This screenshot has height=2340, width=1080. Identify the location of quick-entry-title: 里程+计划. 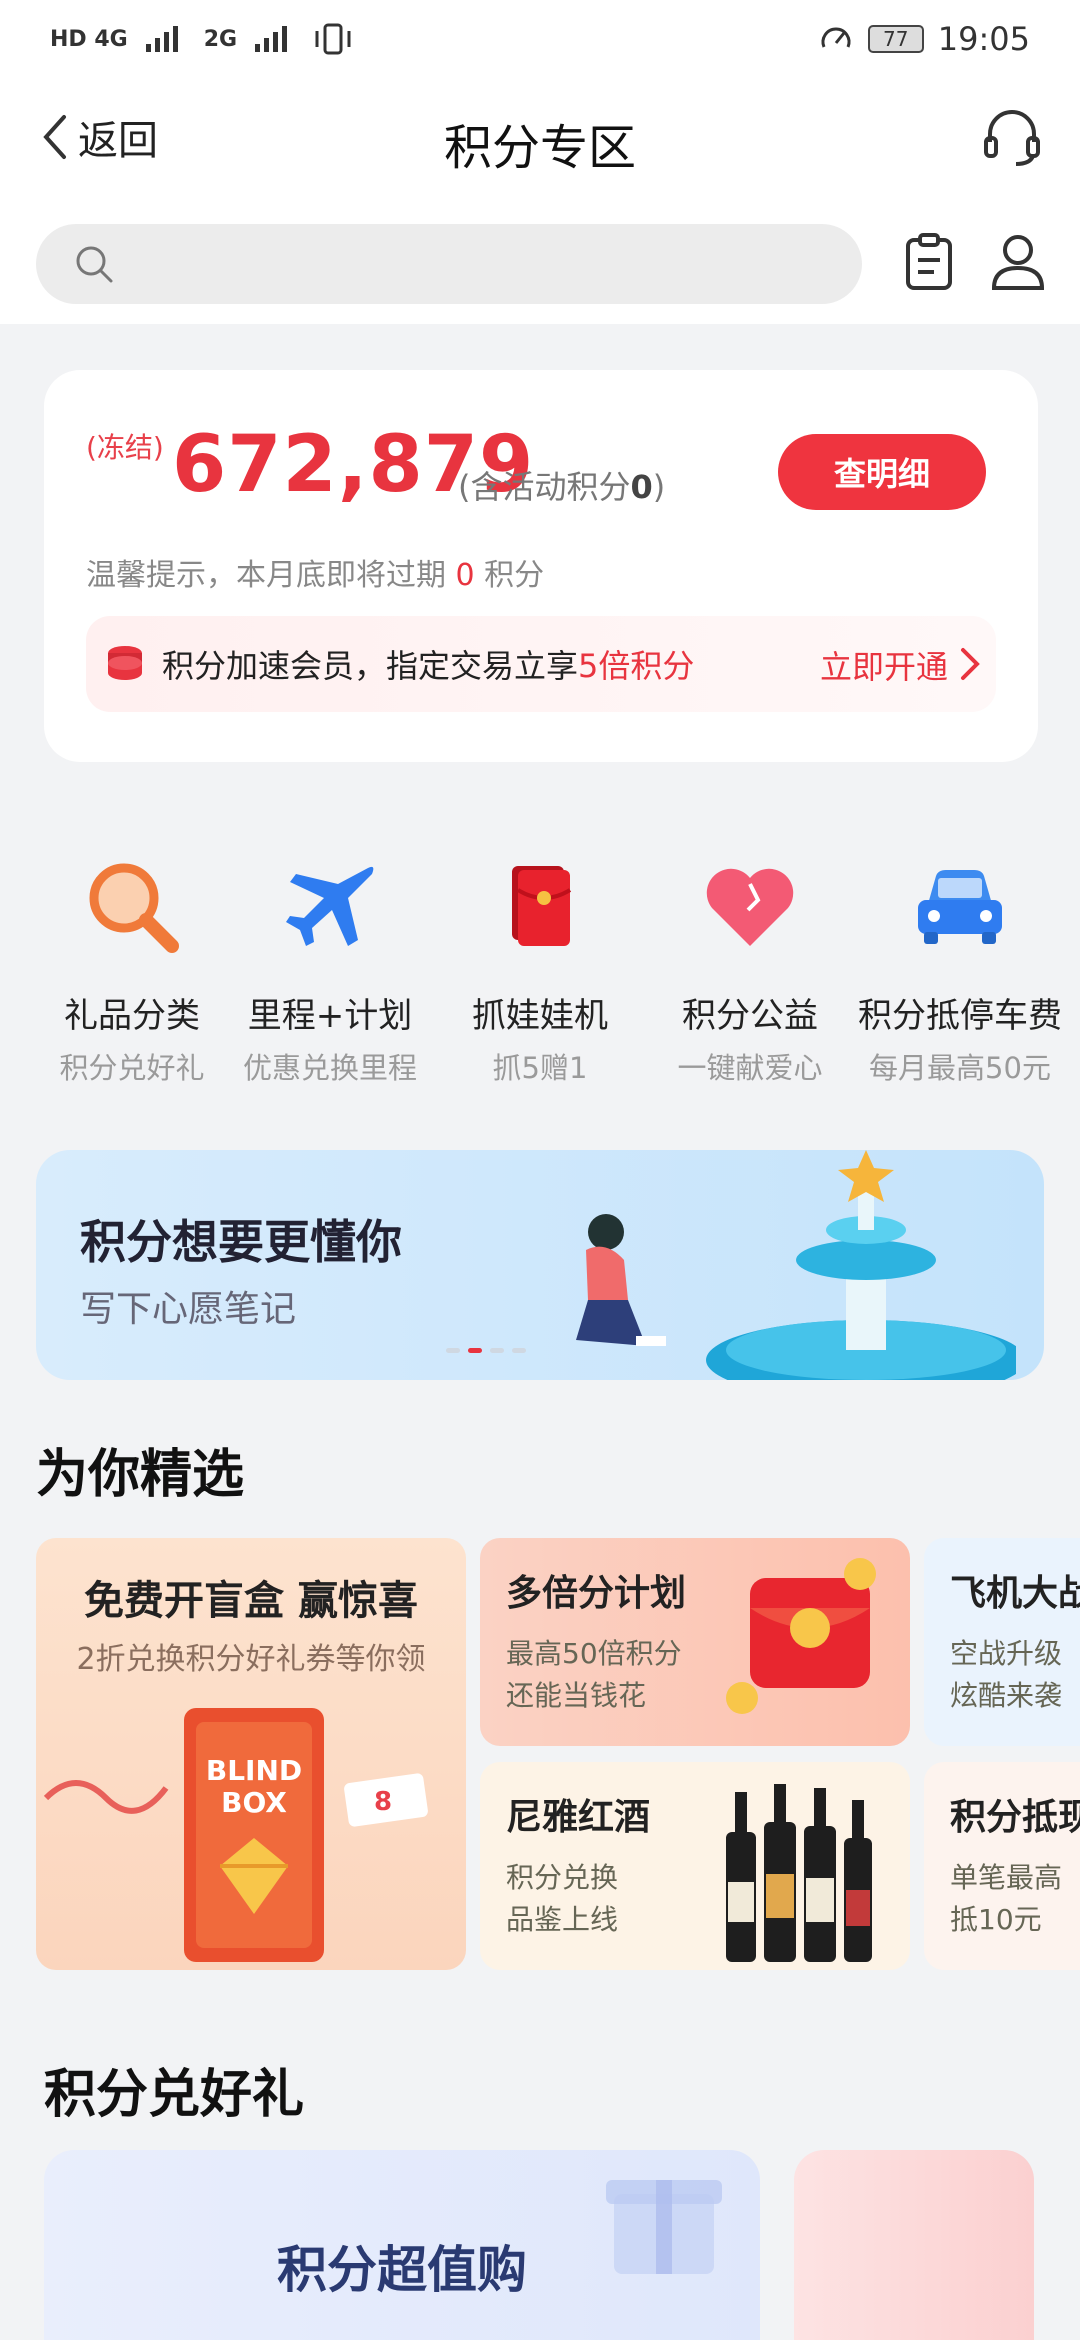
(330, 1016).